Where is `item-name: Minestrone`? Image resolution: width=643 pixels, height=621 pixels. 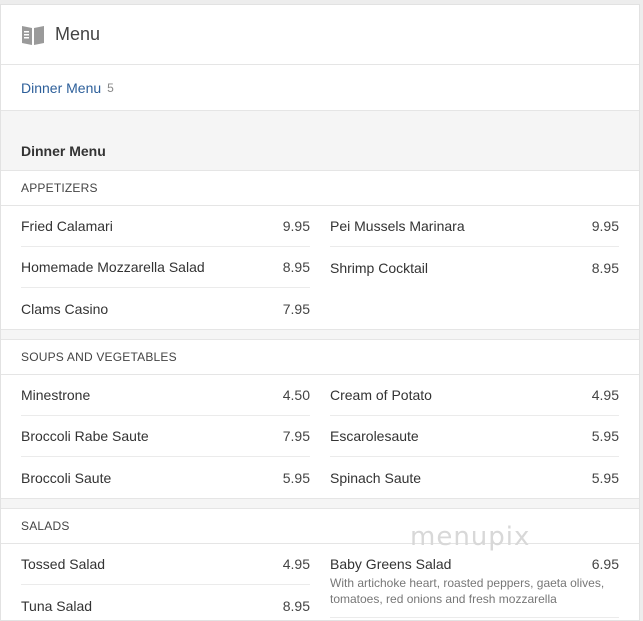 item-name: Minestrone is located at coordinates (56, 395).